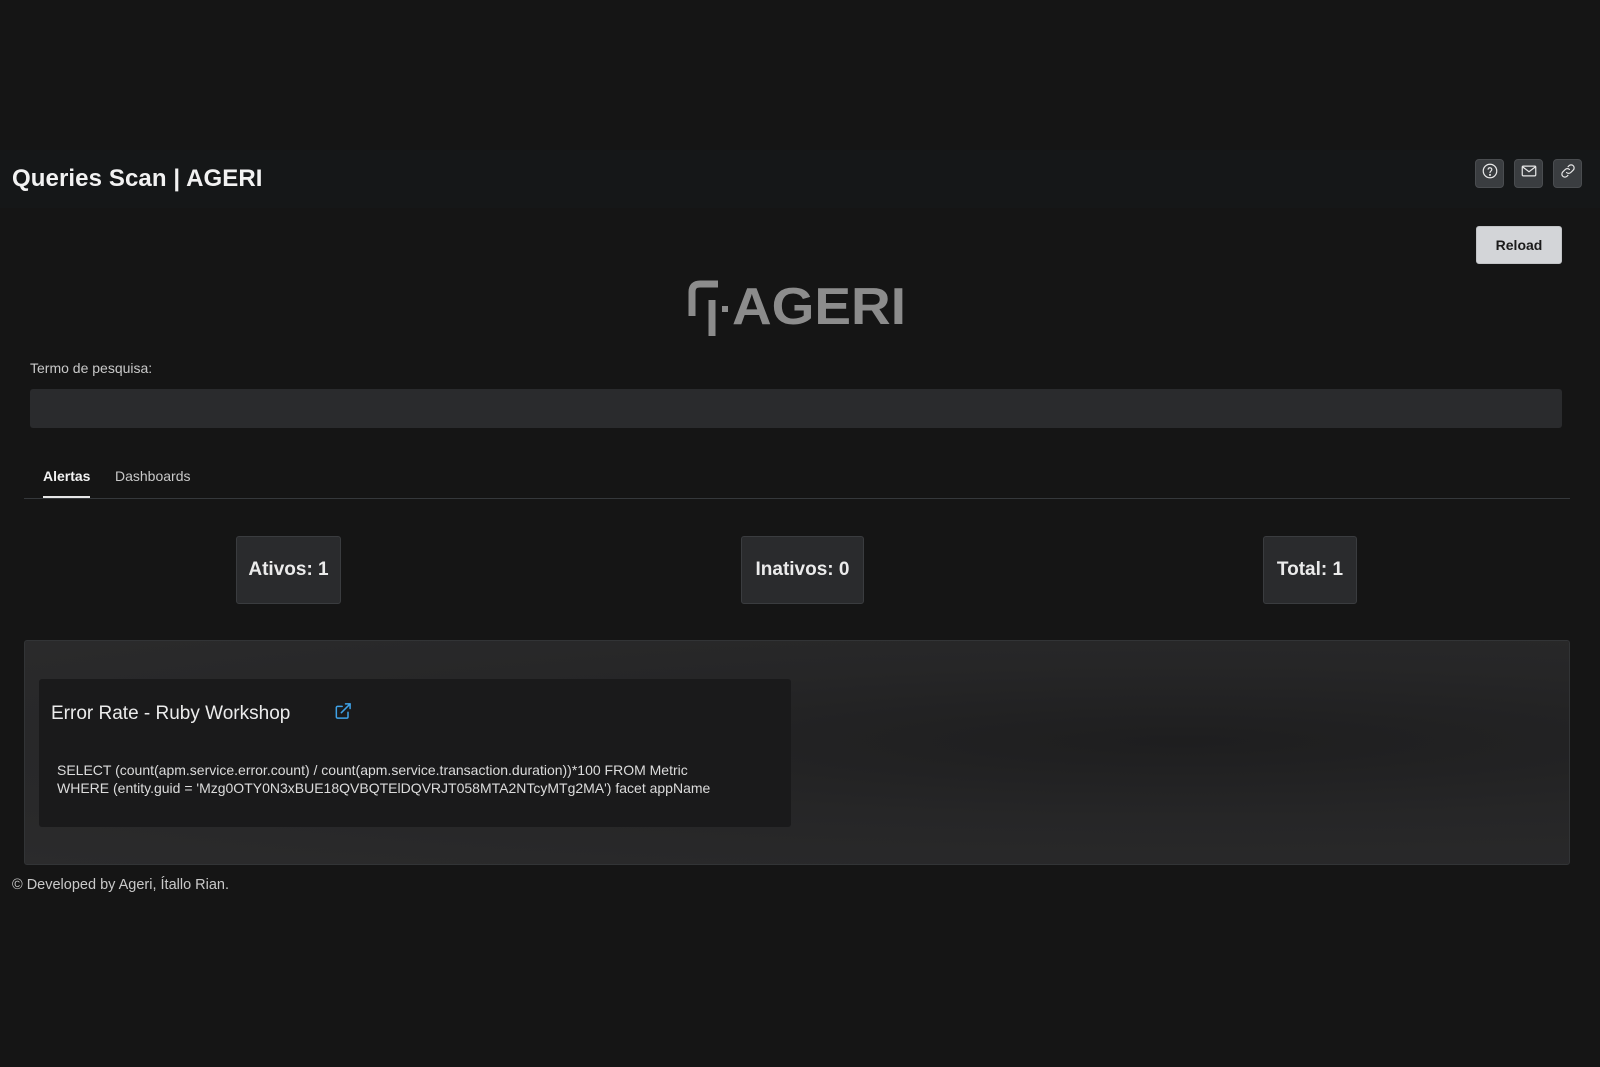 The height and width of the screenshot is (1067, 1600). What do you see at coordinates (67, 483) in the screenshot?
I see `tab-alertas: Alertas` at bounding box center [67, 483].